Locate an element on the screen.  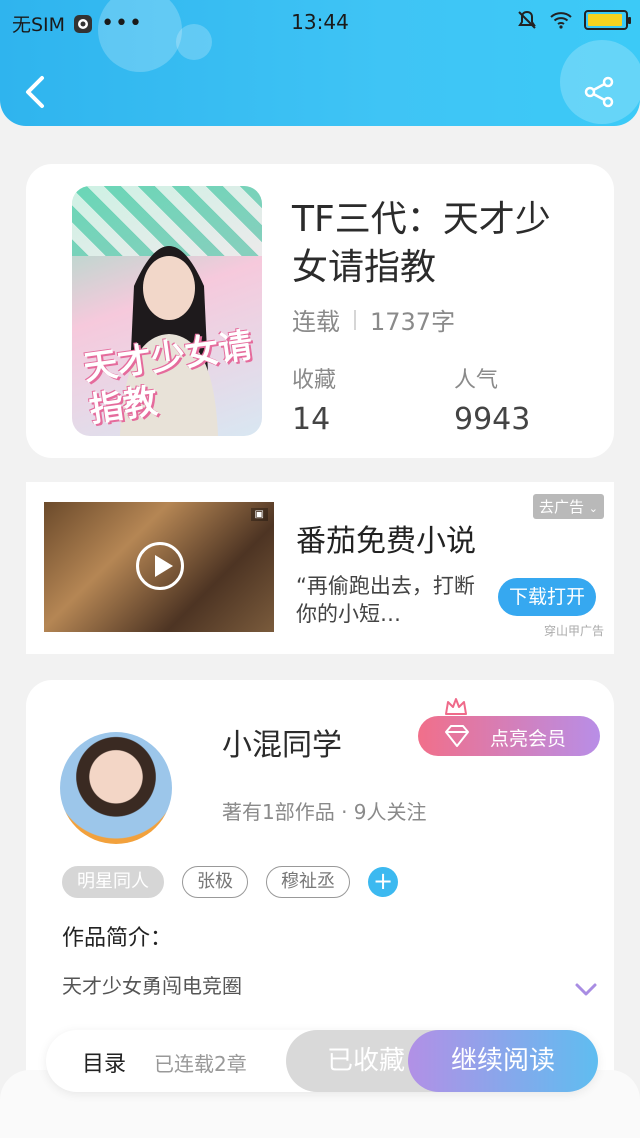
diamond-icon is located at coordinates (457, 736).